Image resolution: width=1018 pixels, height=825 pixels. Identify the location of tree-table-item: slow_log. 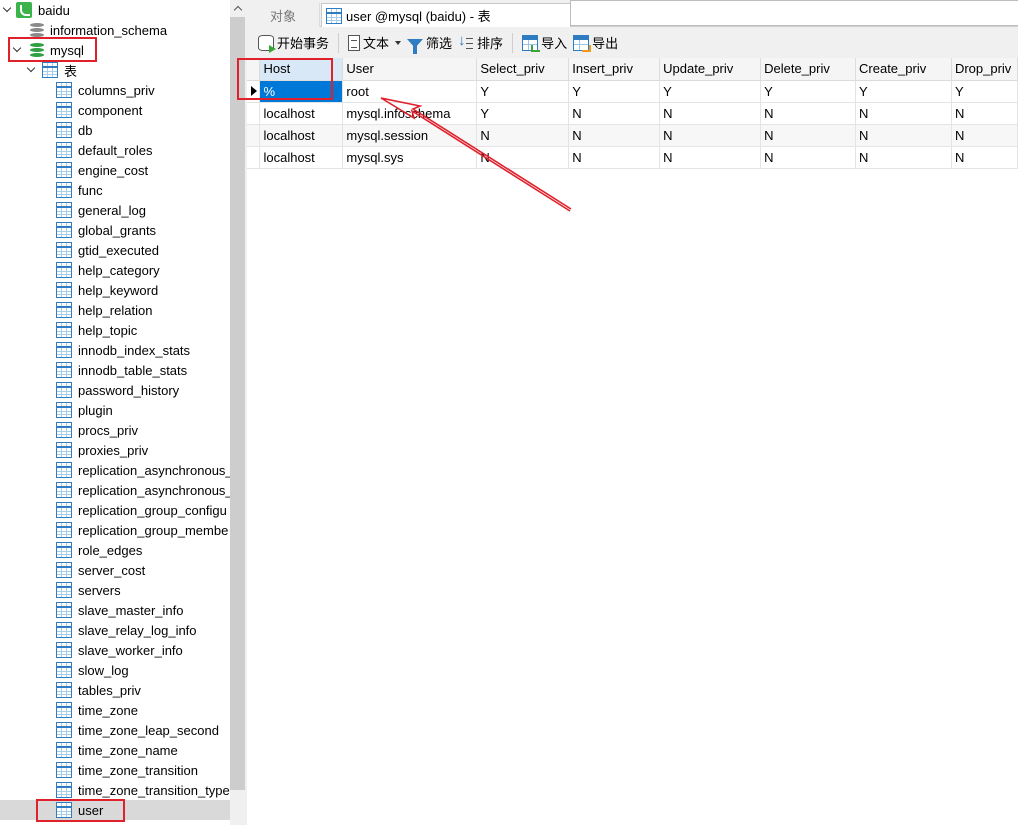
(115, 670).